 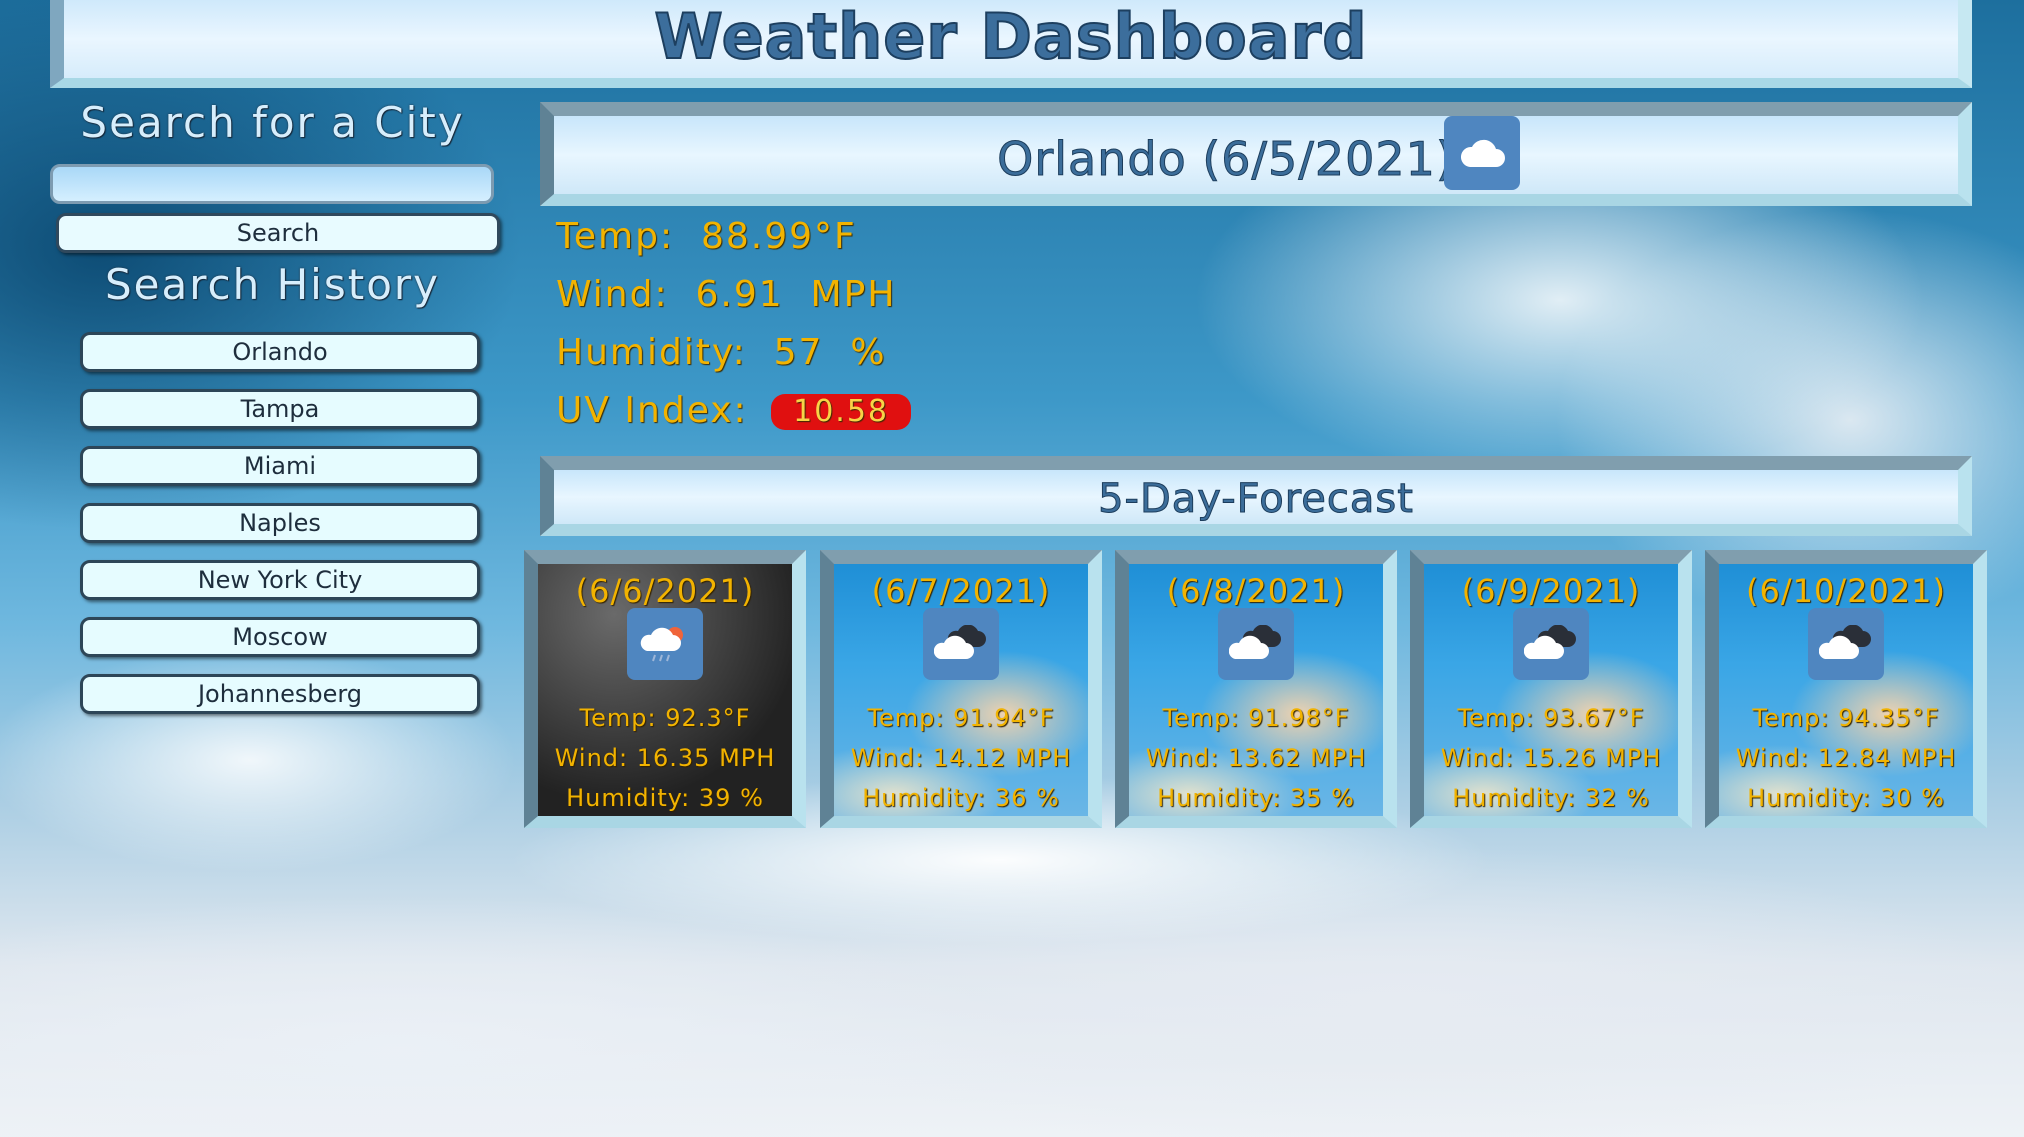 What do you see at coordinates (652, 410) in the screenshot?
I see `uv-label: UV Index:` at bounding box center [652, 410].